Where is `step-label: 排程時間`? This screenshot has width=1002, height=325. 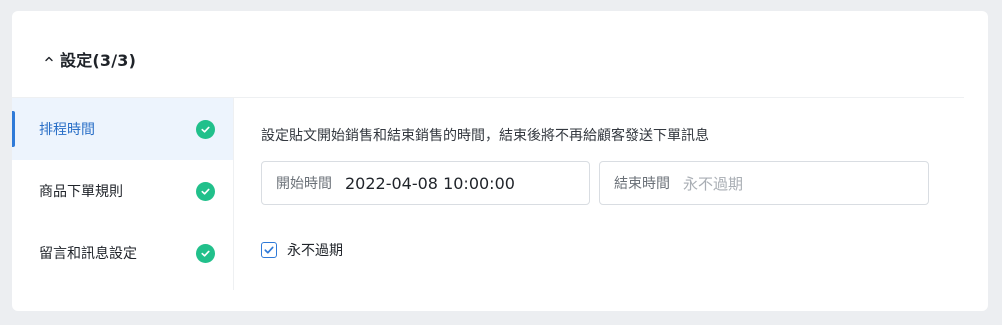 step-label: 排程時間 is located at coordinates (67, 130).